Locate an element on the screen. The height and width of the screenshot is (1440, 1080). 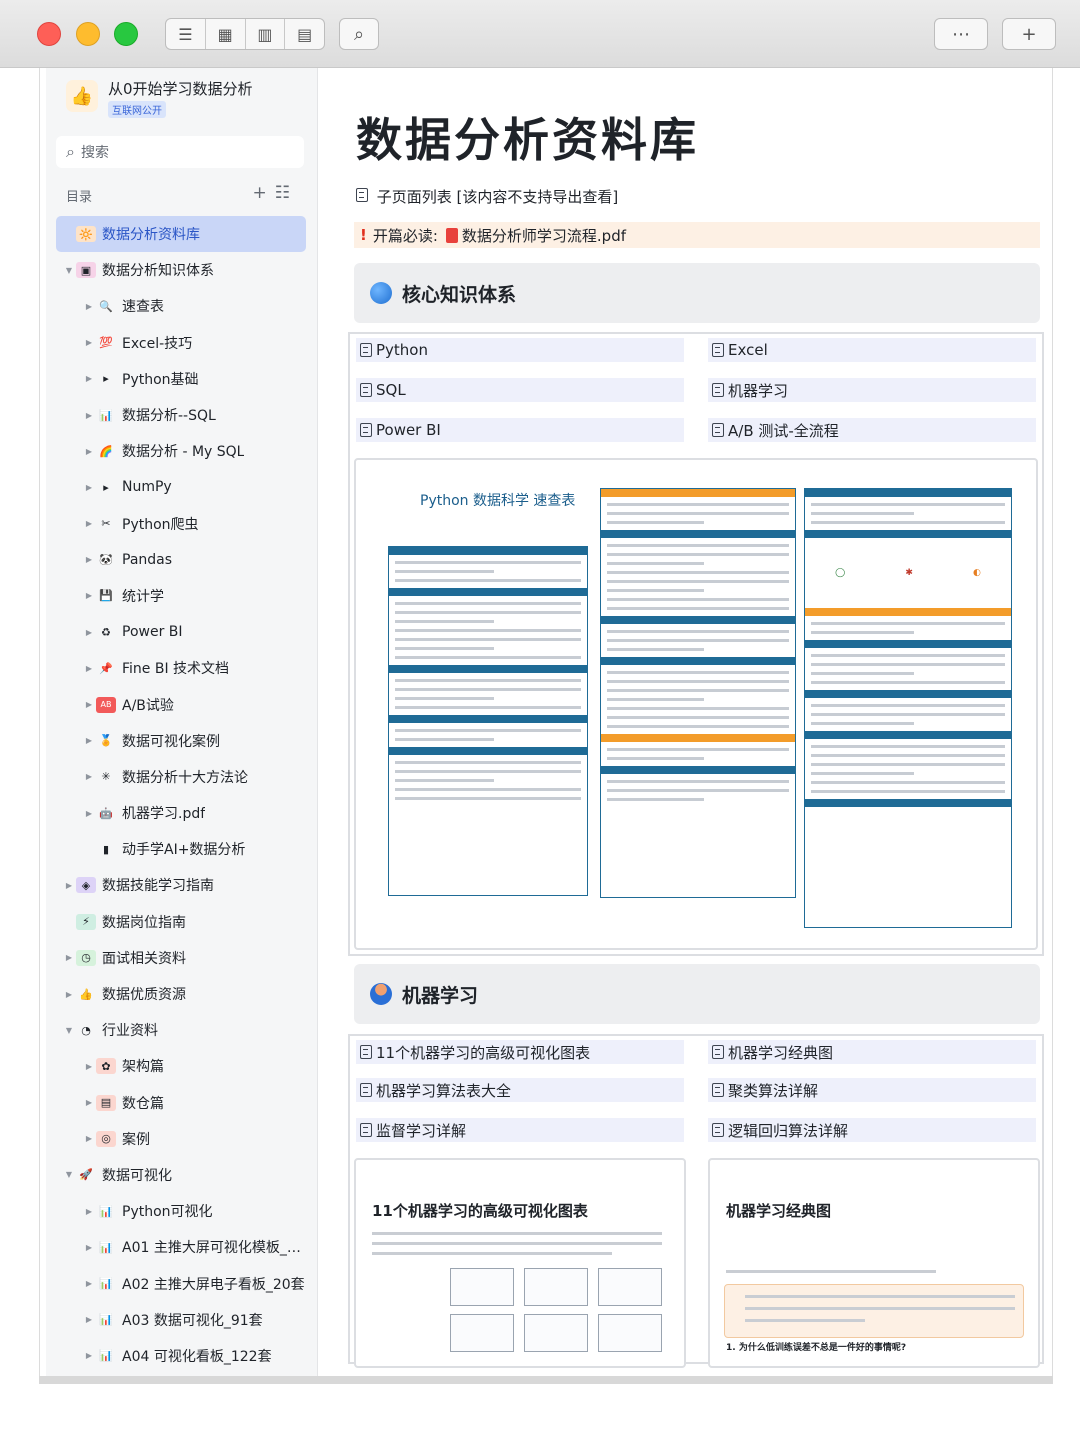
sidebar-item: ▼ 🚀 数据可视化 is located at coordinates (181, 1175).